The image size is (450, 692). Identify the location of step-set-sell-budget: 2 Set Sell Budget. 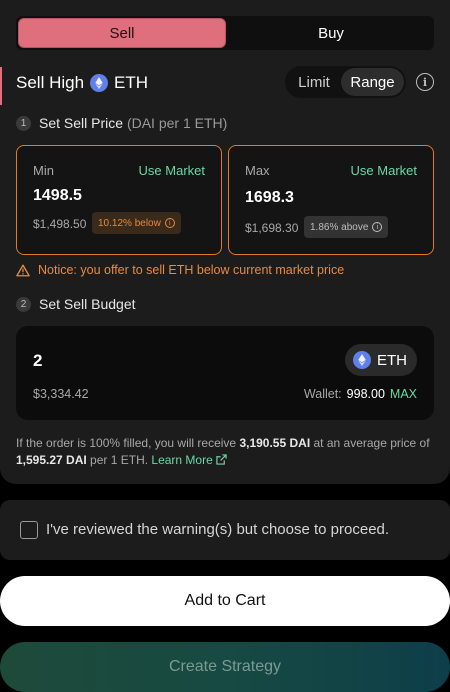
(76, 304).